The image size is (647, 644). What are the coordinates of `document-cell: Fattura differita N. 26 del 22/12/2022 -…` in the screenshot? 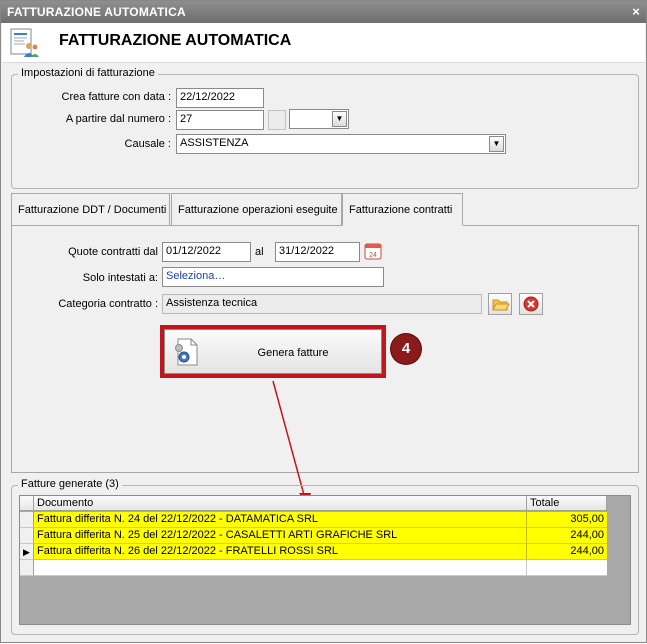 It's located at (280, 552).